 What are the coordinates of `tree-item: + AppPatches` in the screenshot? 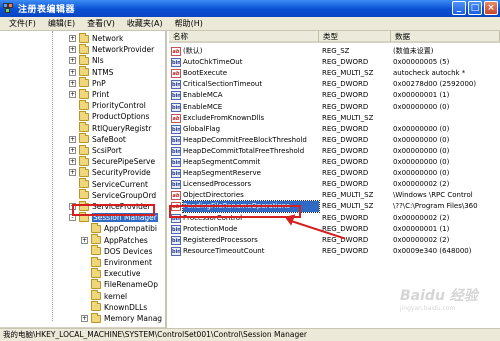 It's located at (114, 240).